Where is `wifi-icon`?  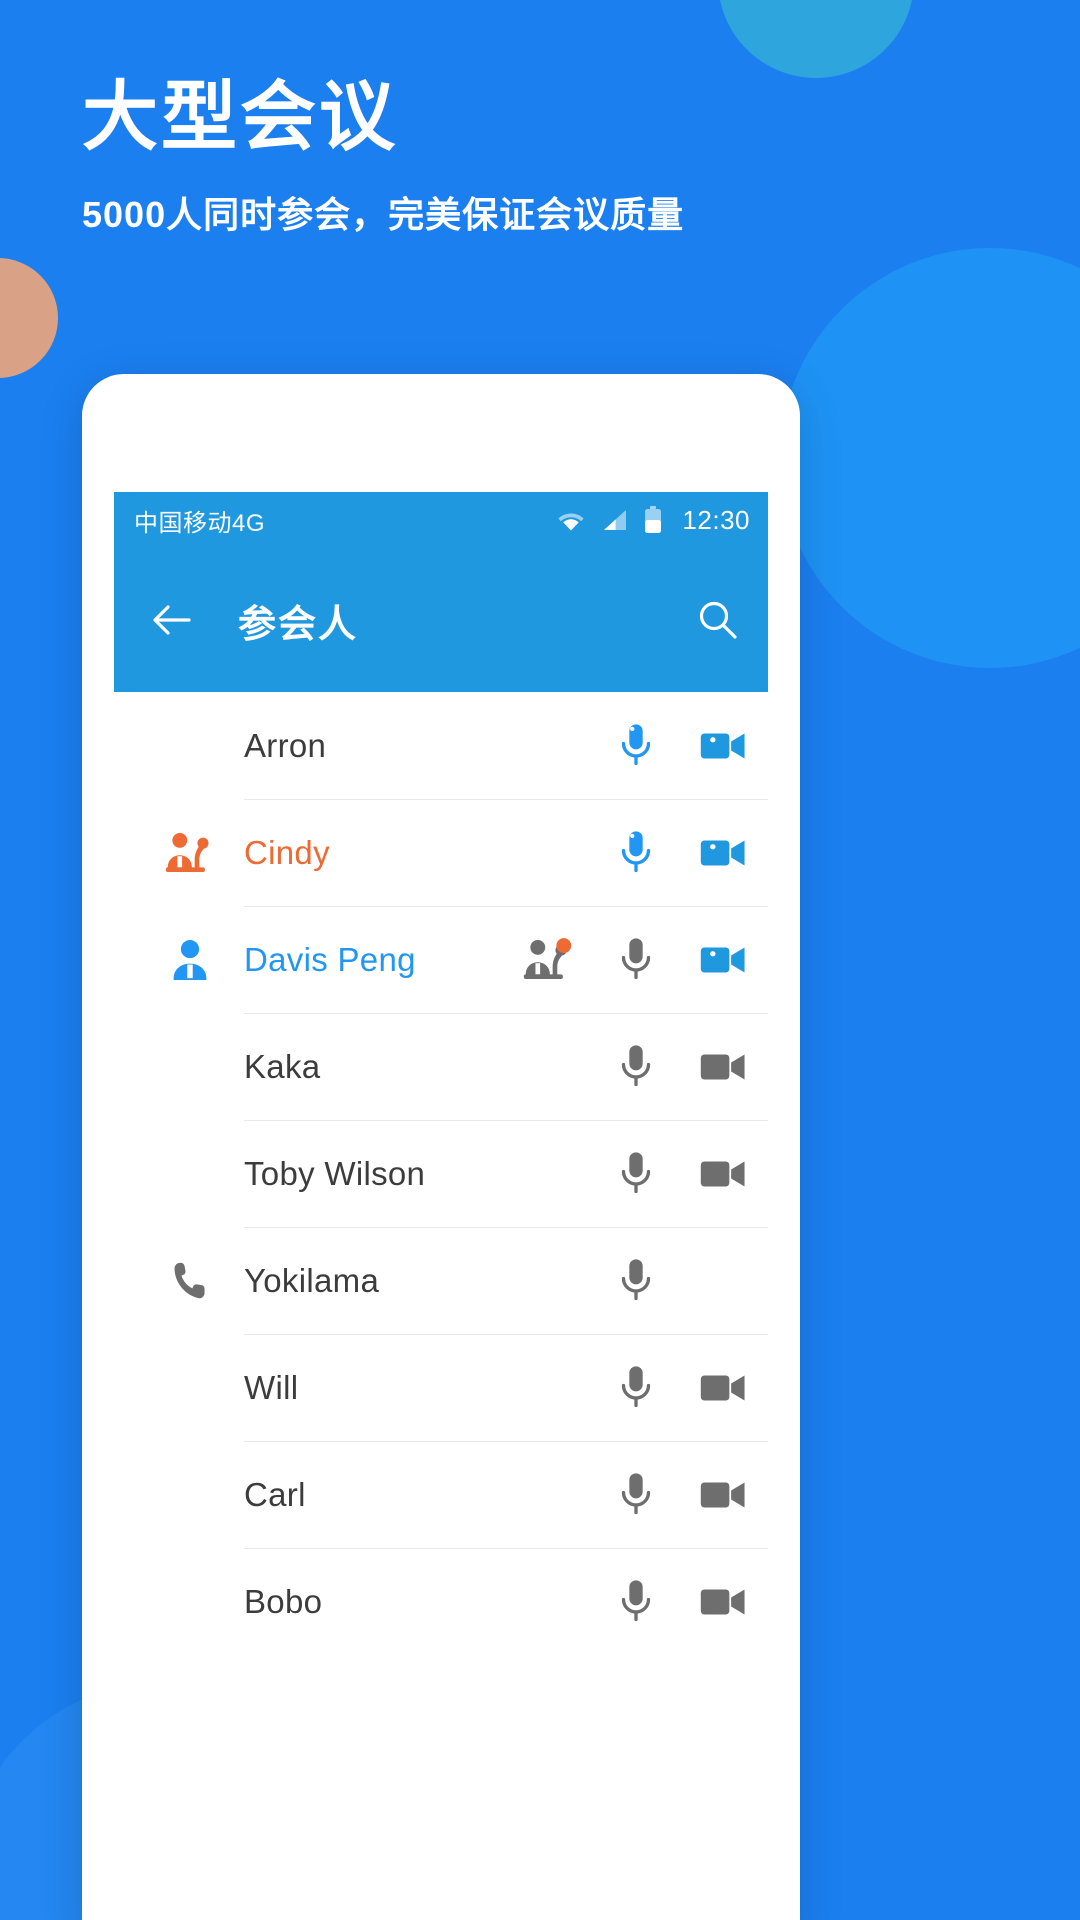 wifi-icon is located at coordinates (571, 522).